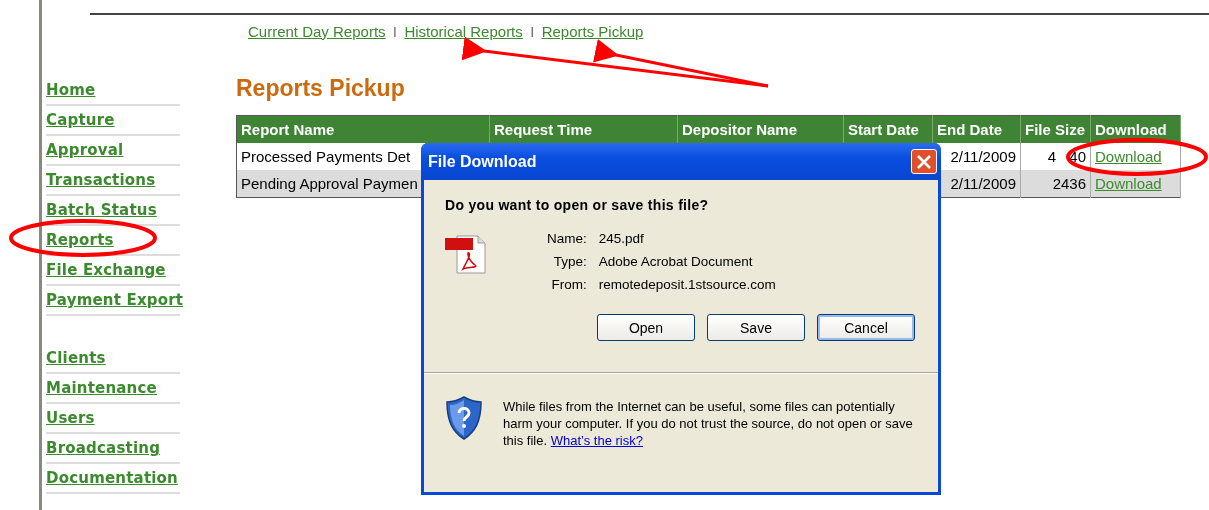  Describe the element at coordinates (676, 261) in the screenshot. I see `field-value: Adobe Acrobat Document` at that location.